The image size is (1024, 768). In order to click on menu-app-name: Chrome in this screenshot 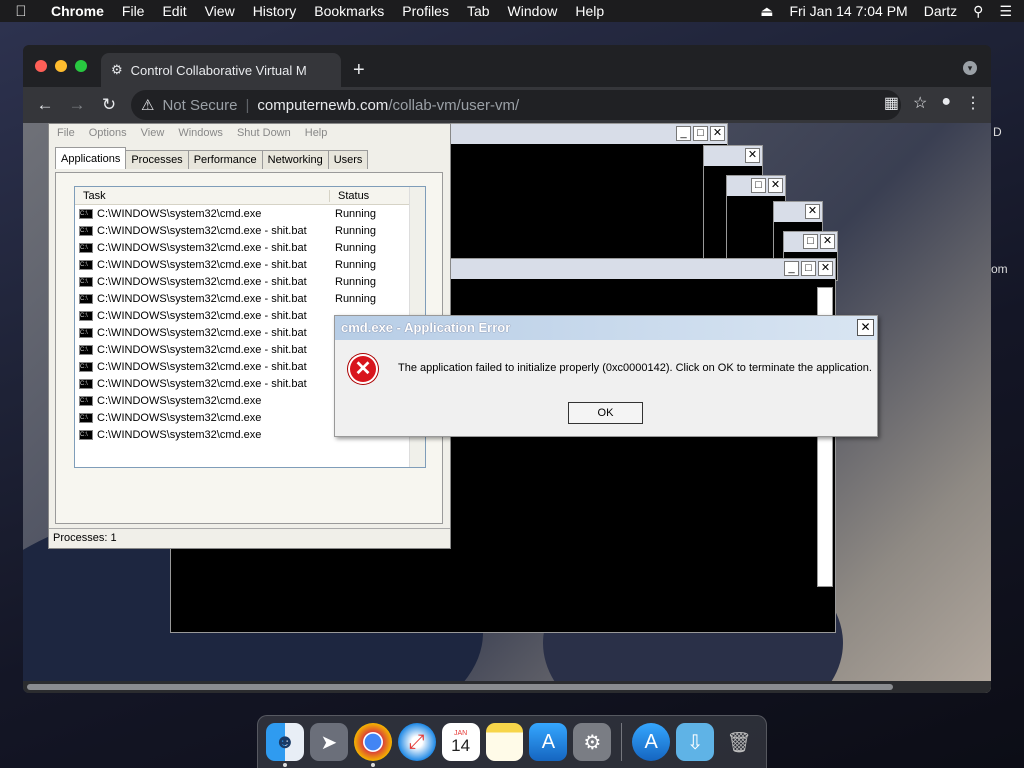, I will do `click(77, 11)`.